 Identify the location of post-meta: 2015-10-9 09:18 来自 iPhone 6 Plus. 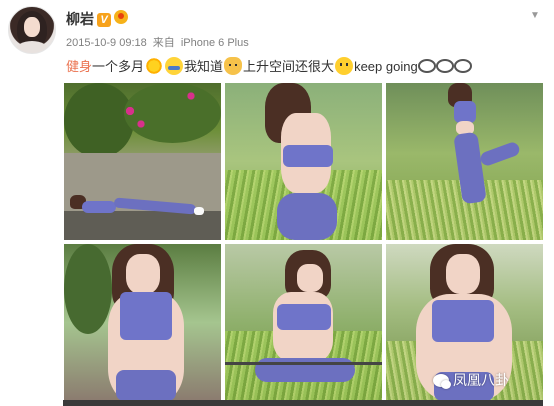
(159, 42).